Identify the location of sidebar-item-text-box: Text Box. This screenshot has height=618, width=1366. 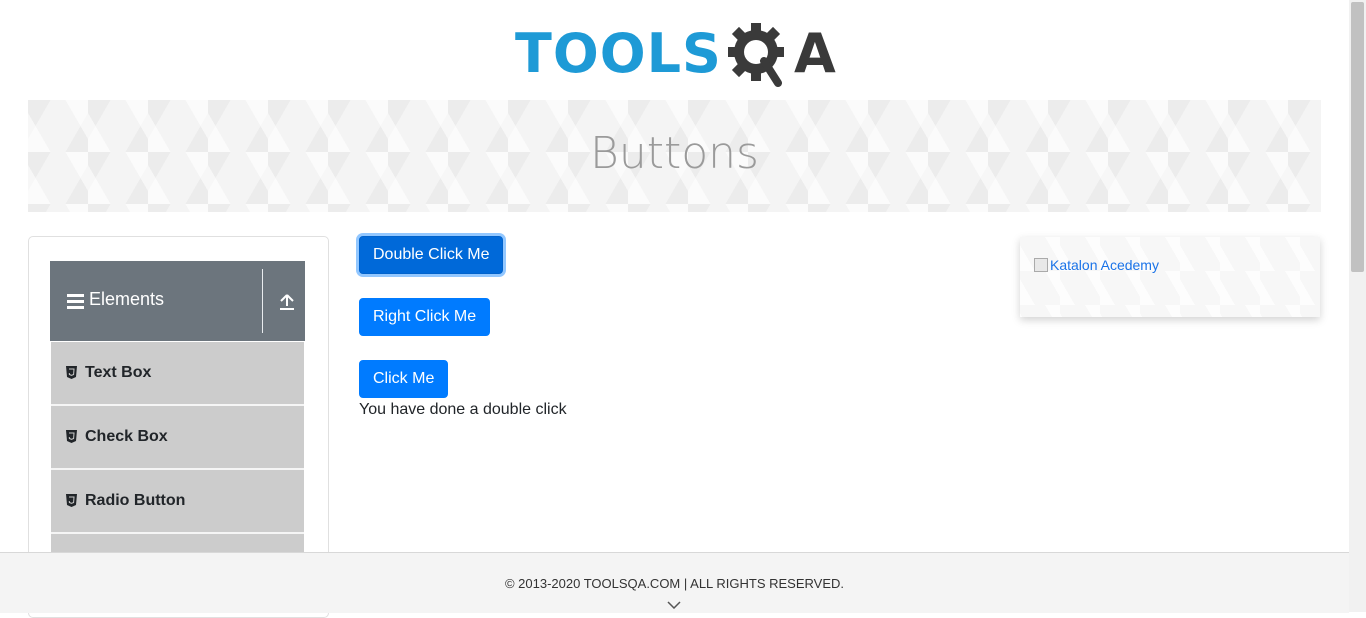
(177, 374).